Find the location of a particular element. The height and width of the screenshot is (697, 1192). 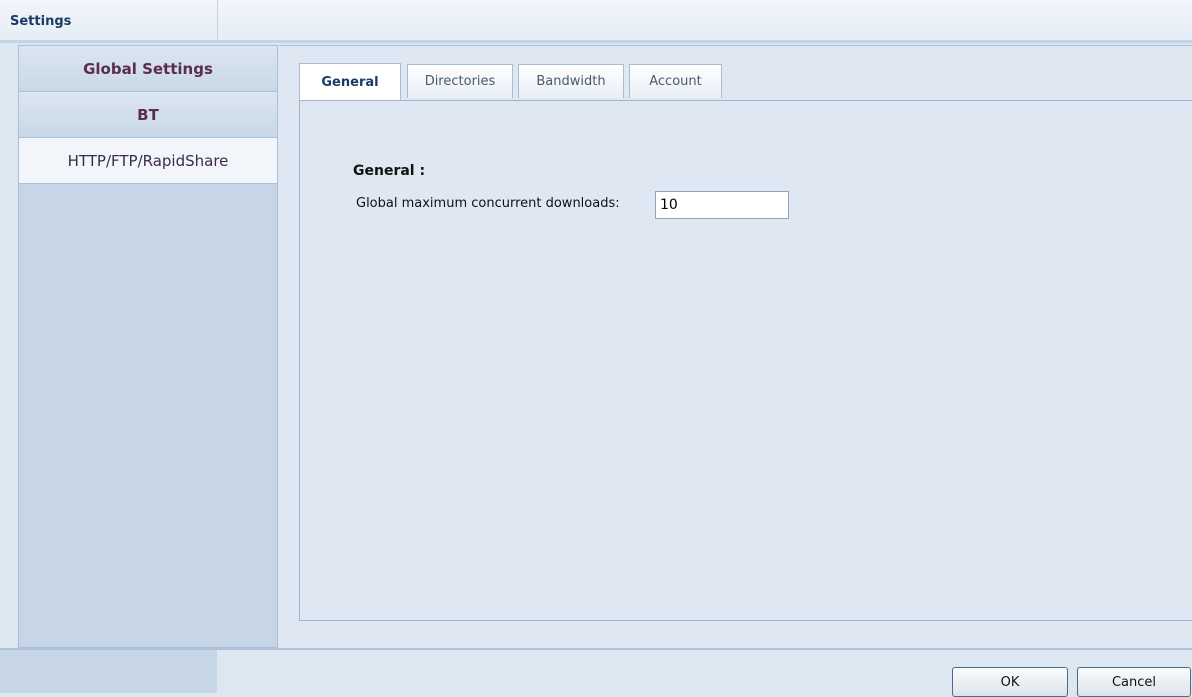

tab-account: Account is located at coordinates (675, 81).